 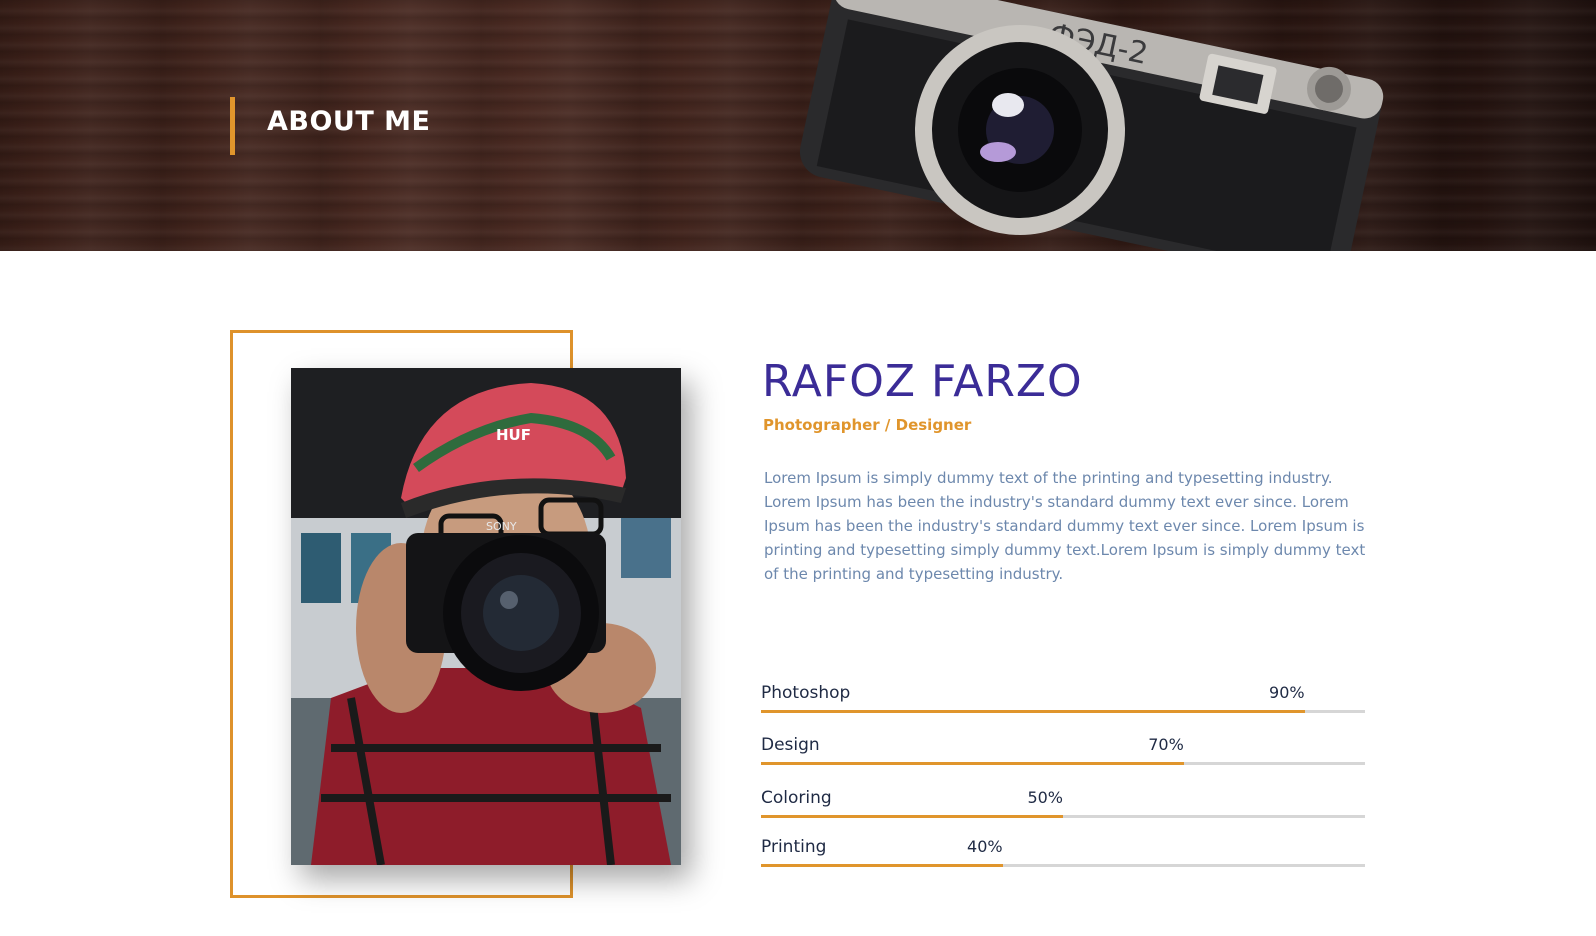 I want to click on skill-photoshop: Photoshop 90%, so click(x=1063, y=703).